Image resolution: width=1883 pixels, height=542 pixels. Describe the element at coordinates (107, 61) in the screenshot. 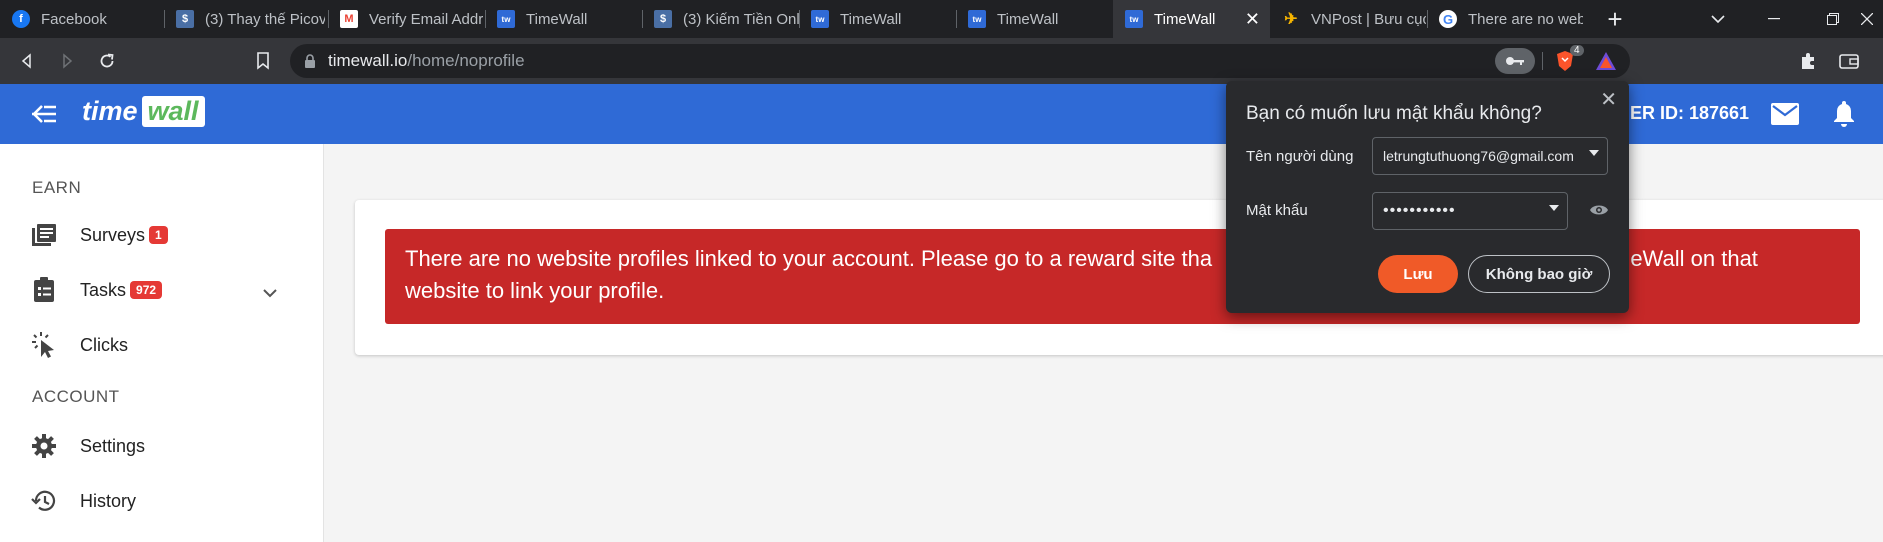

I see `reload-icon` at that location.